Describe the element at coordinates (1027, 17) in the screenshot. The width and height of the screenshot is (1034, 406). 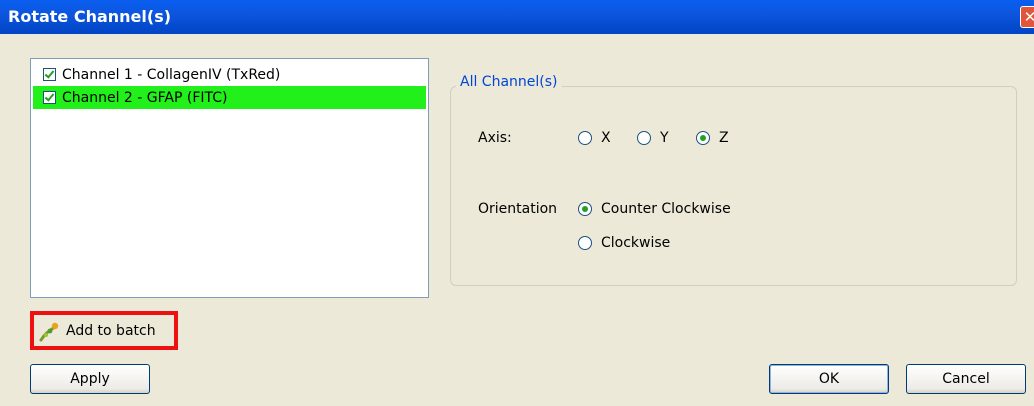
I see `close-icon: ✕` at that location.